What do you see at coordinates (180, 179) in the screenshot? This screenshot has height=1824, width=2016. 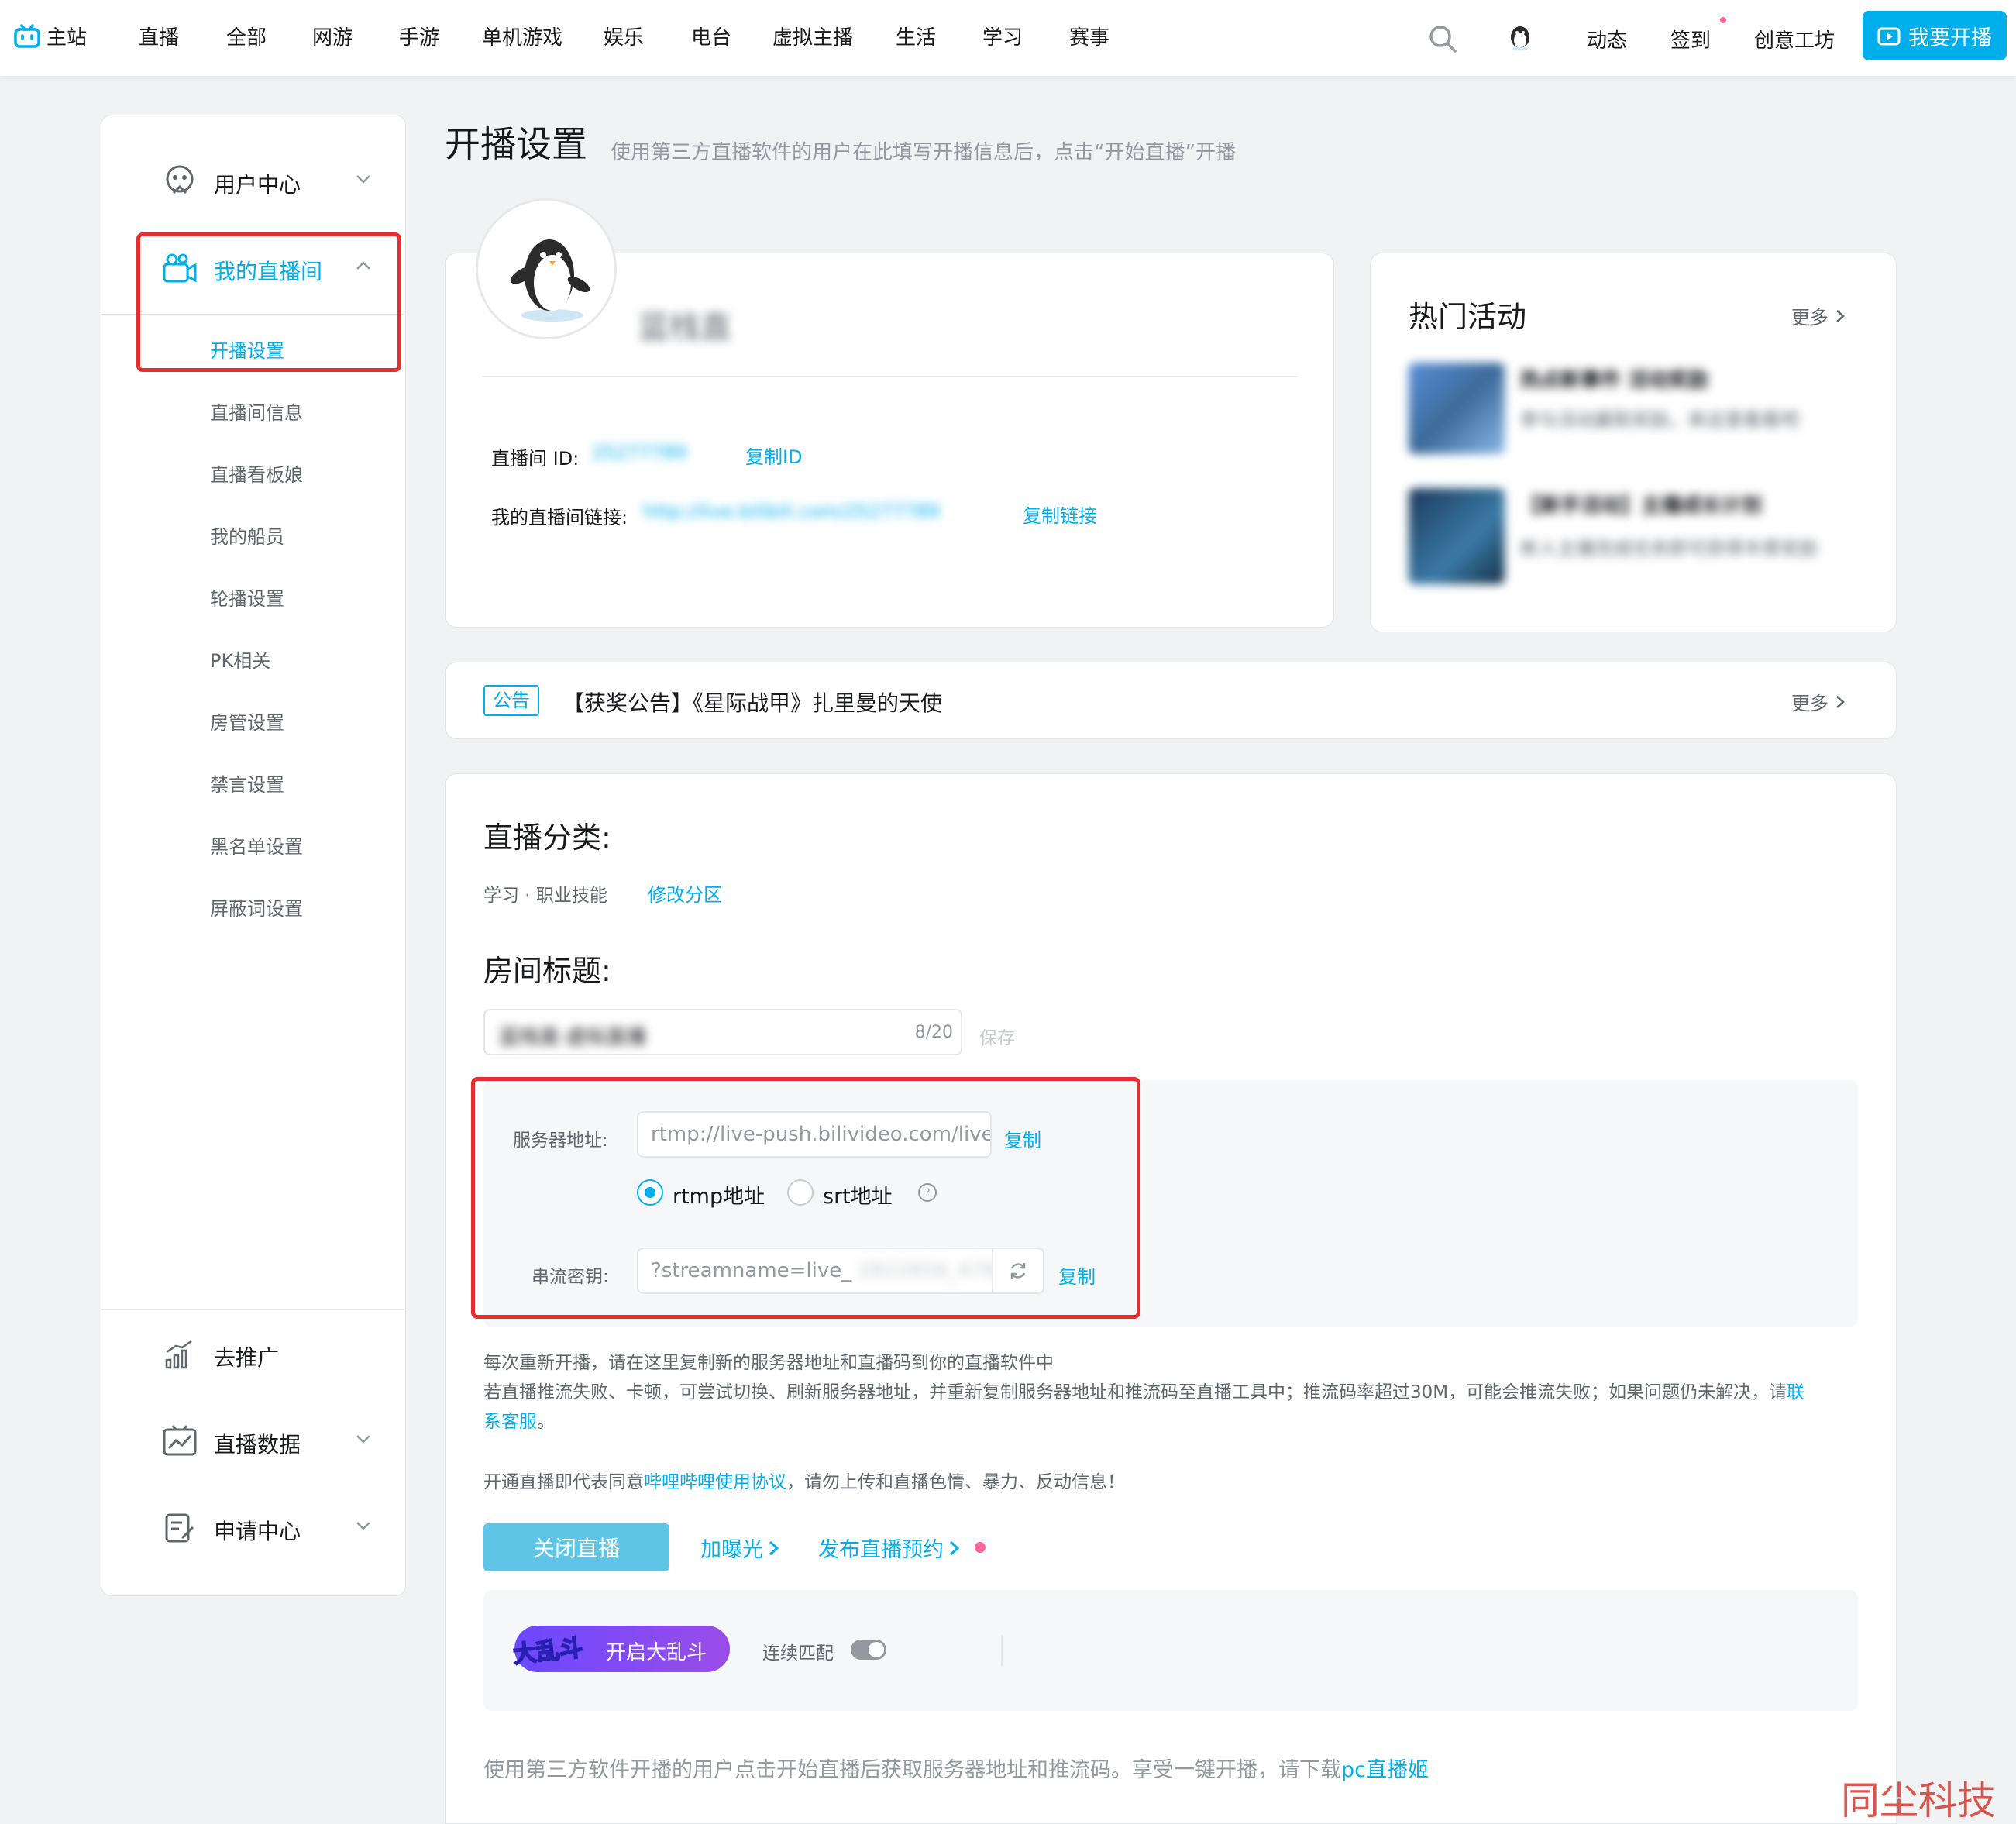 I see `user-face-icon` at bounding box center [180, 179].